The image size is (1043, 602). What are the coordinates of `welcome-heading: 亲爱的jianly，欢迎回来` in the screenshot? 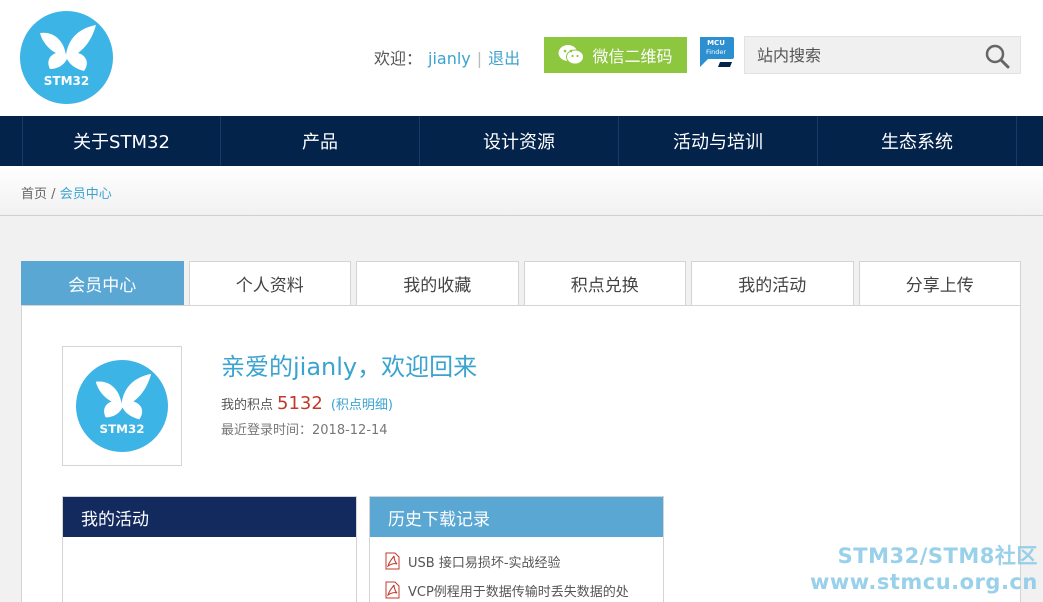 It's located at (349, 367).